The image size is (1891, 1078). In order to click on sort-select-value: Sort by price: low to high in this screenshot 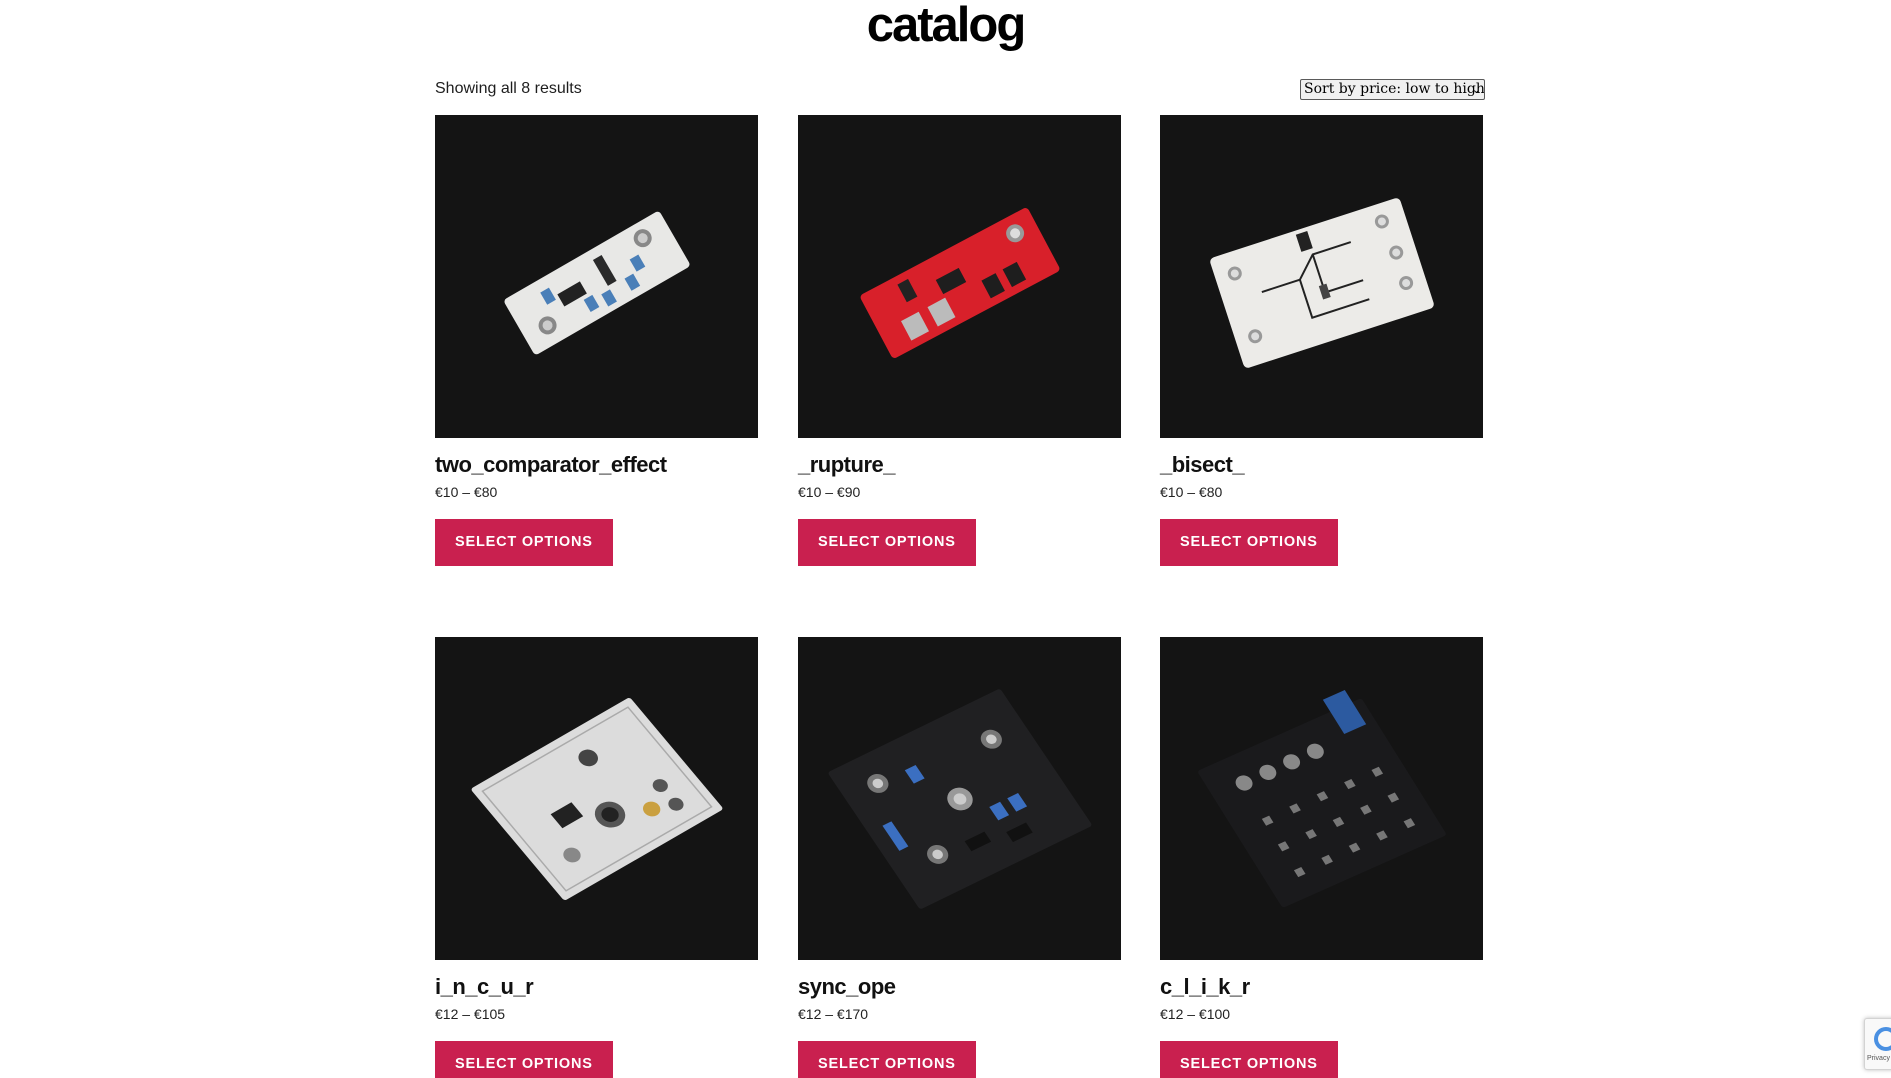, I will do `click(1394, 89)`.